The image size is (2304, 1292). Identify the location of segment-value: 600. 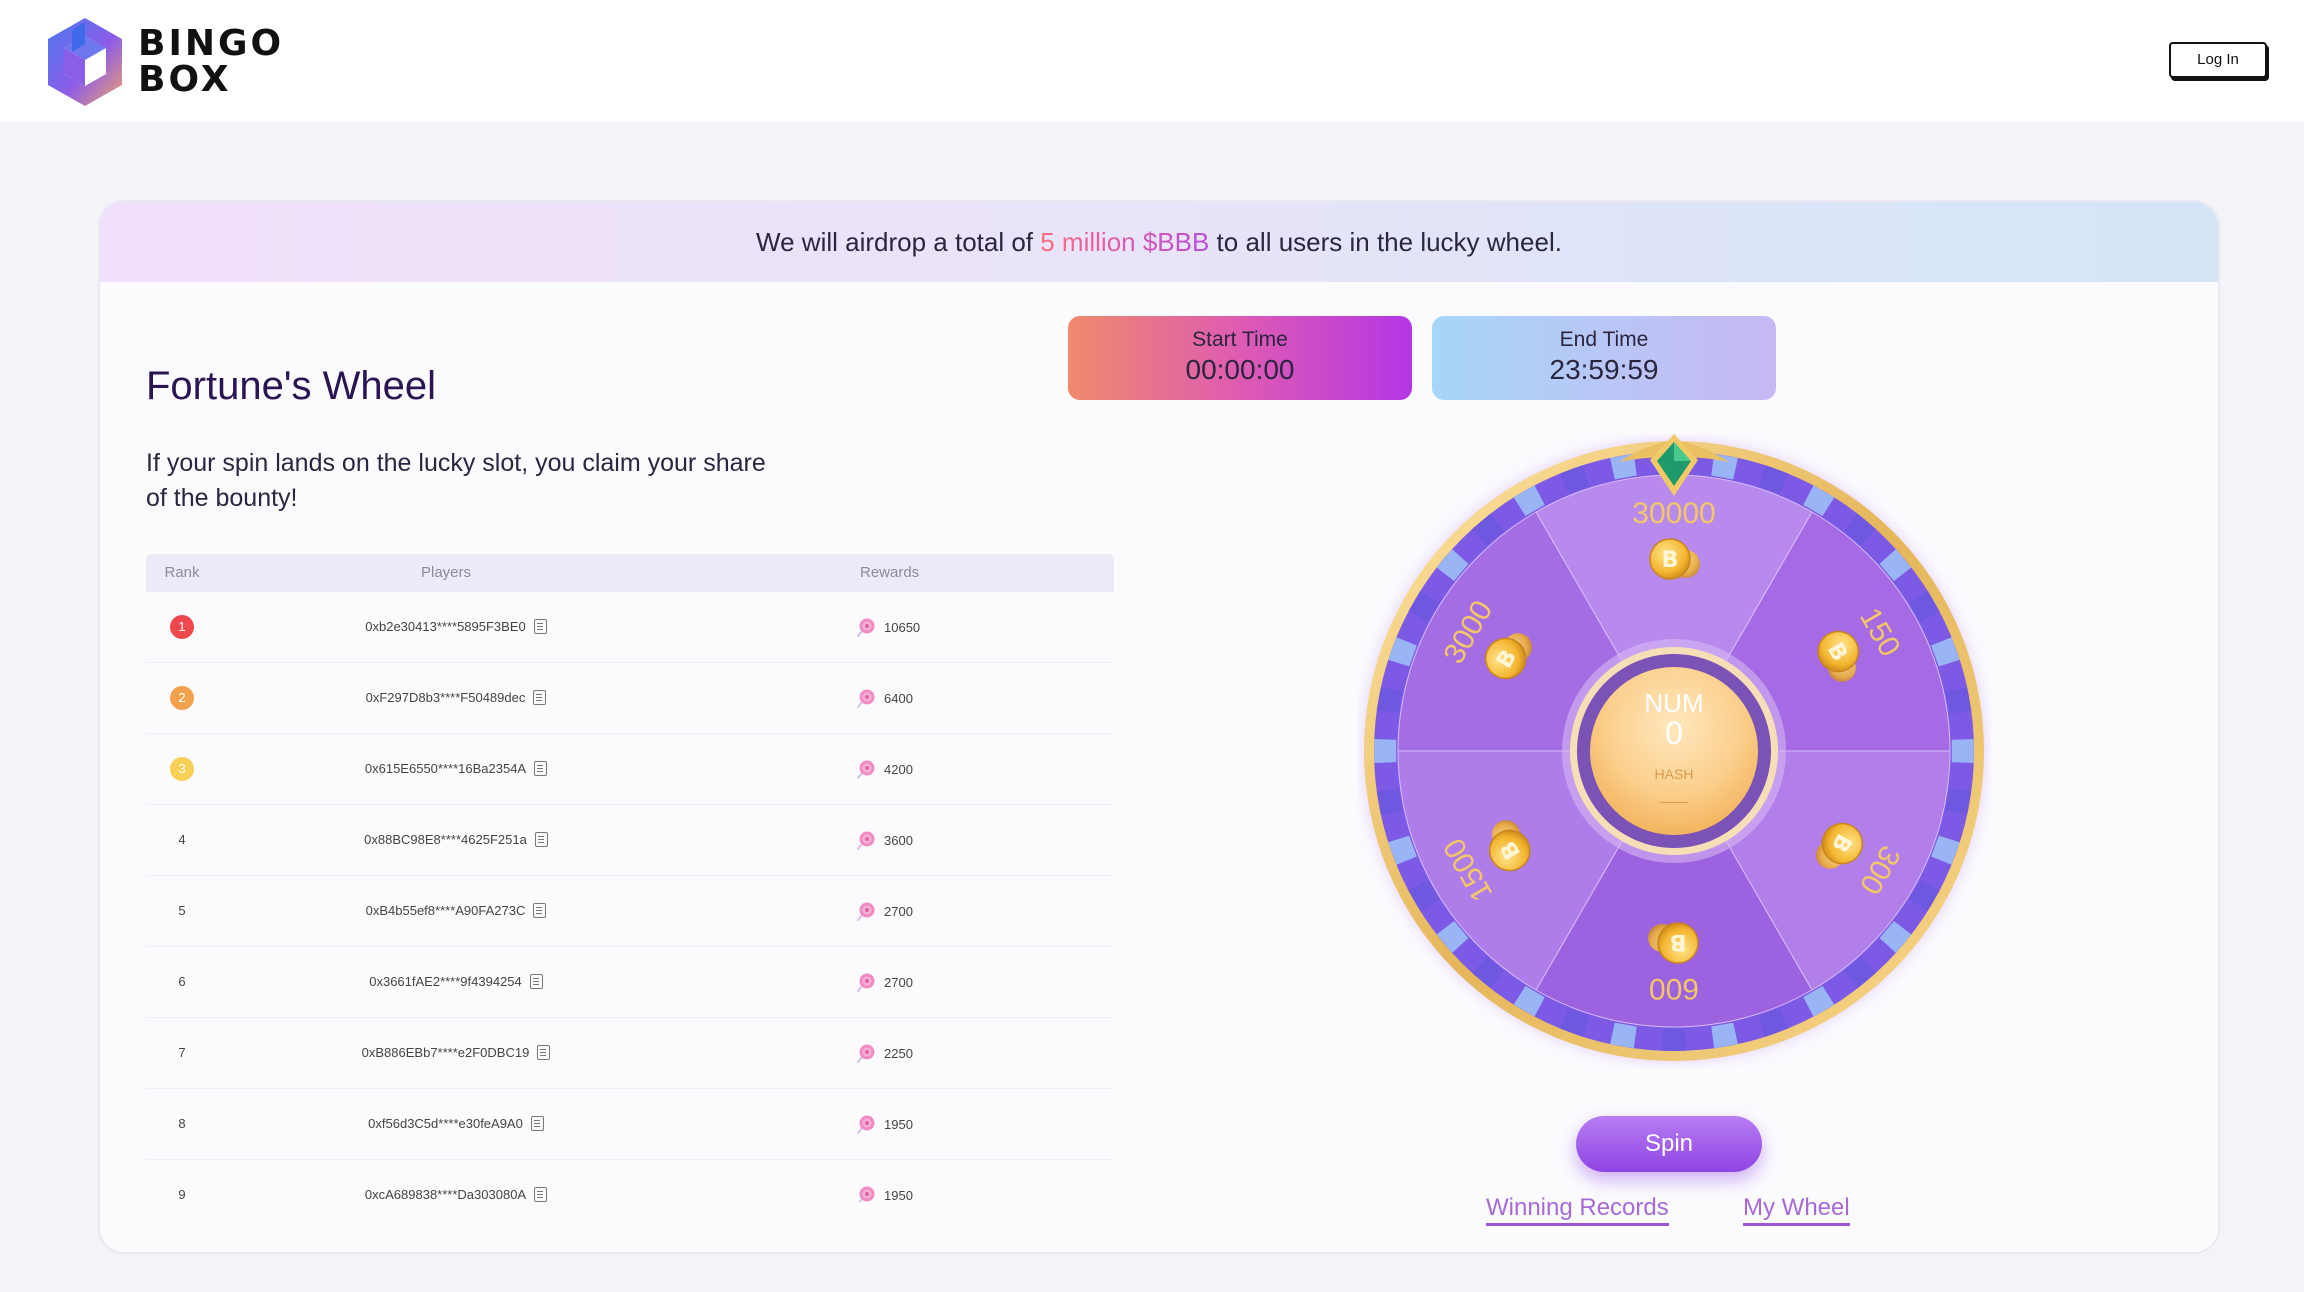
(1674, 988).